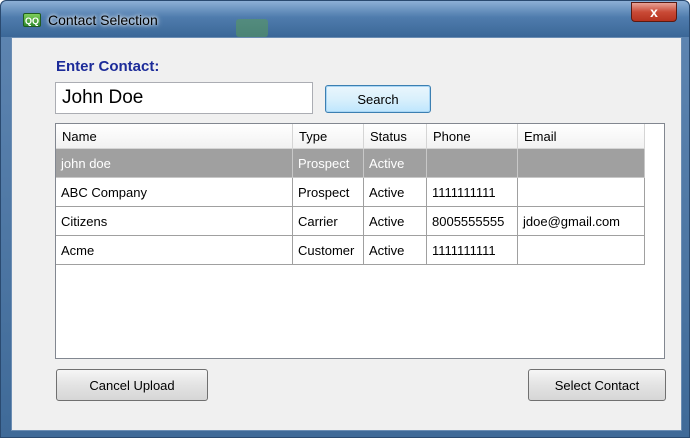  I want to click on table-row: ABC Company Prospect Active 1111111111, so click(350, 192).